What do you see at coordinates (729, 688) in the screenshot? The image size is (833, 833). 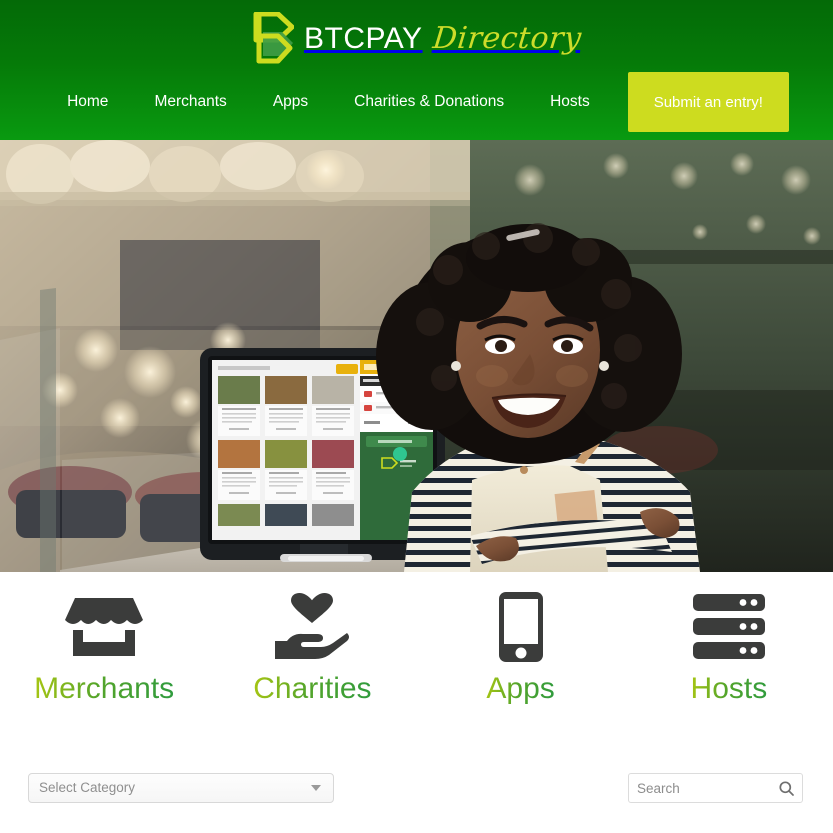 I see `category-label: Hosts` at bounding box center [729, 688].